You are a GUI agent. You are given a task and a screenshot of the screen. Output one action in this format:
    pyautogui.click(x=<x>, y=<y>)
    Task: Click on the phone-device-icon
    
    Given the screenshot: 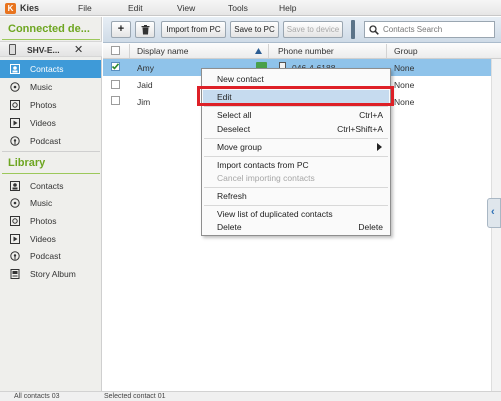 What is the action you would take?
    pyautogui.click(x=12, y=49)
    